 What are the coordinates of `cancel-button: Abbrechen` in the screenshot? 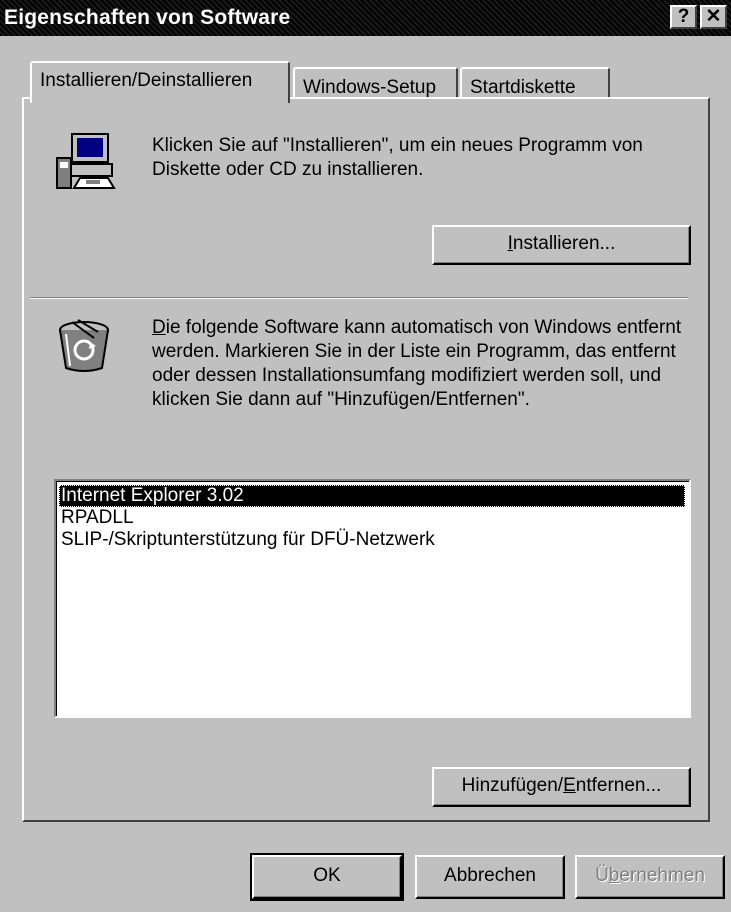 It's located at (490, 877).